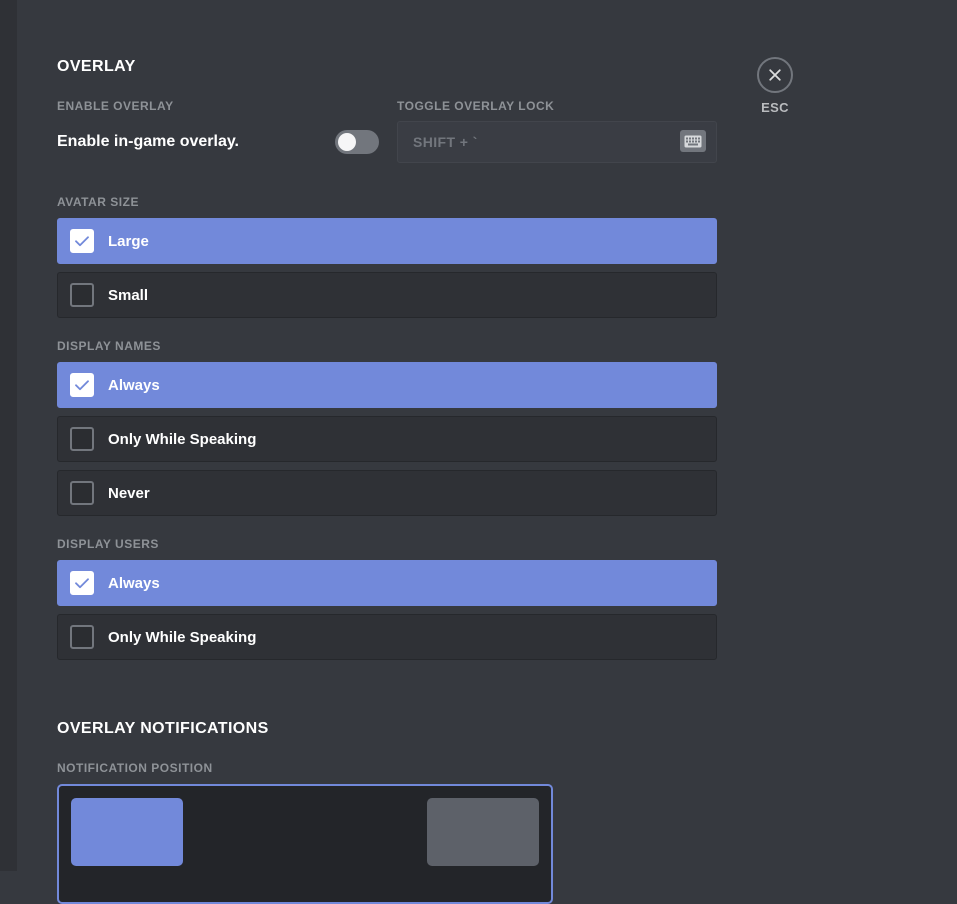  I want to click on keybind-value: SHIFT + `, so click(445, 142).